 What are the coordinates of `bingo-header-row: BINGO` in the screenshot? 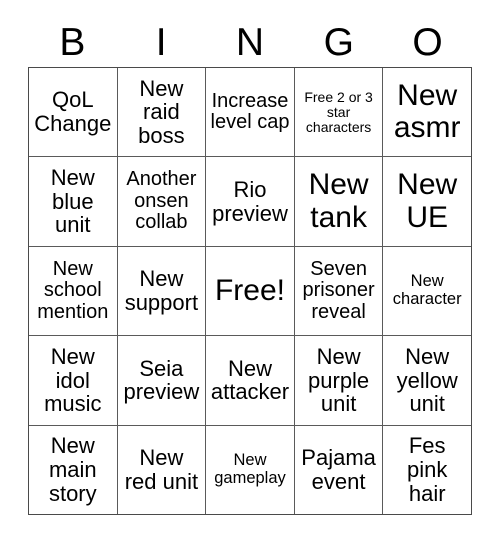 It's located at (250, 42).